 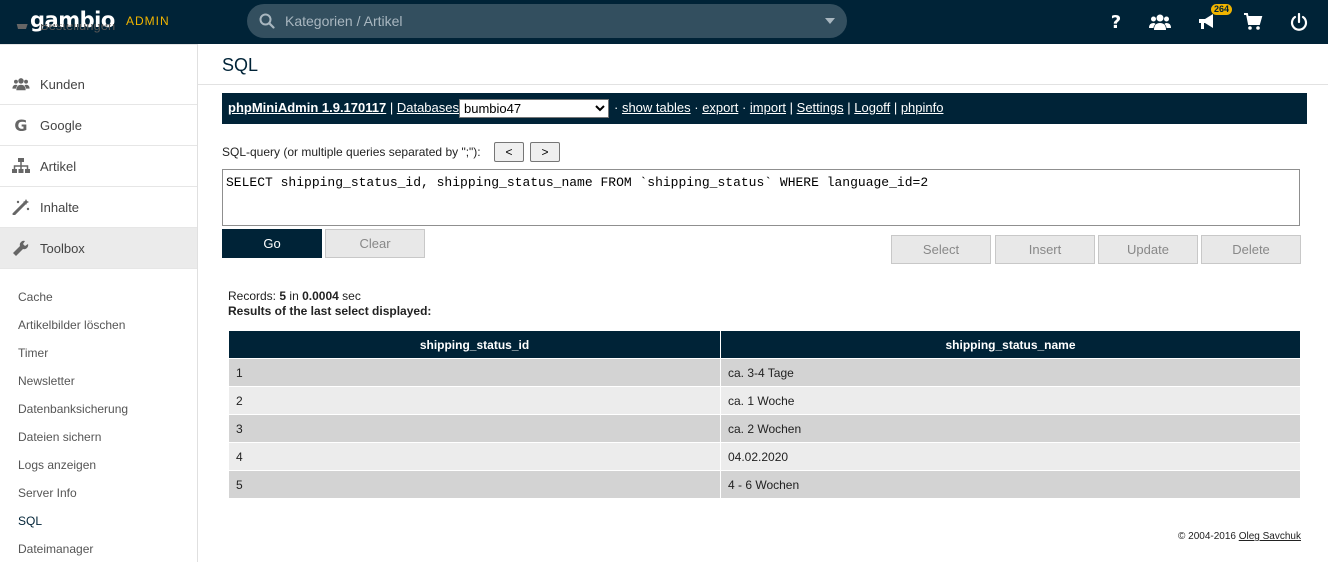 What do you see at coordinates (71, 325) in the screenshot?
I see `subnav-item-delete-article-images: Artikelbilder löschen` at bounding box center [71, 325].